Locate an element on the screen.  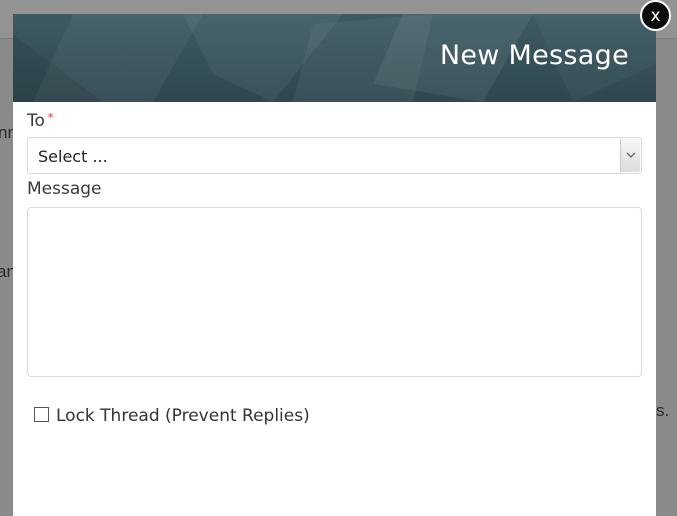
close-icon: x is located at coordinates (655, 15).